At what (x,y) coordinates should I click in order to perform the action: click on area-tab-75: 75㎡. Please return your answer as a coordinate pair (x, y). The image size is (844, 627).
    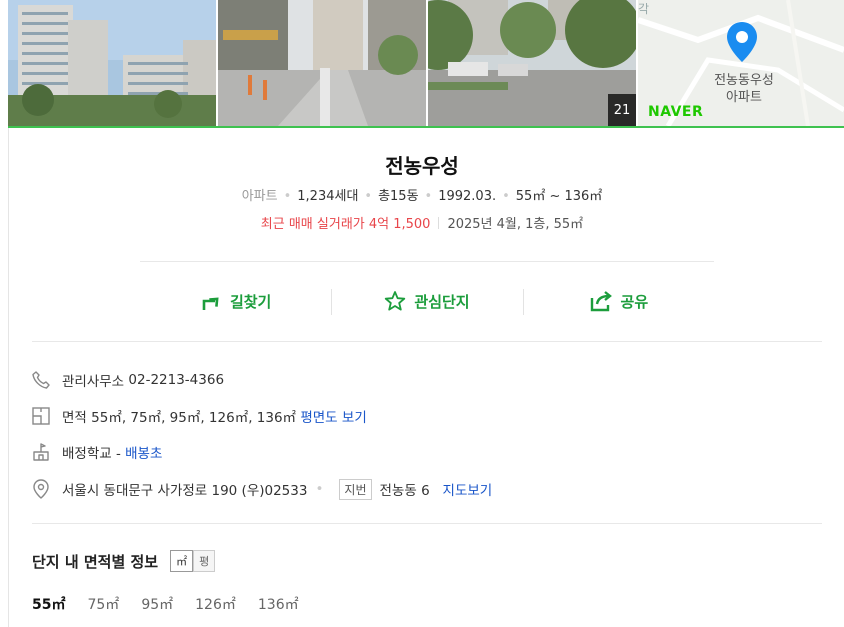
    Looking at the image, I should click on (103, 604).